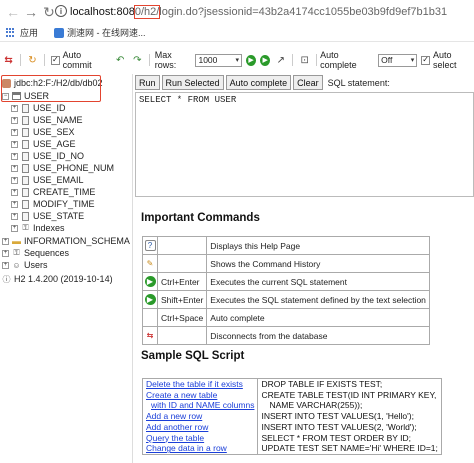 The width and height of the screenshot is (474, 463). What do you see at coordinates (200, 395) in the screenshot?
I see `sample-link: Create a new table` at bounding box center [200, 395].